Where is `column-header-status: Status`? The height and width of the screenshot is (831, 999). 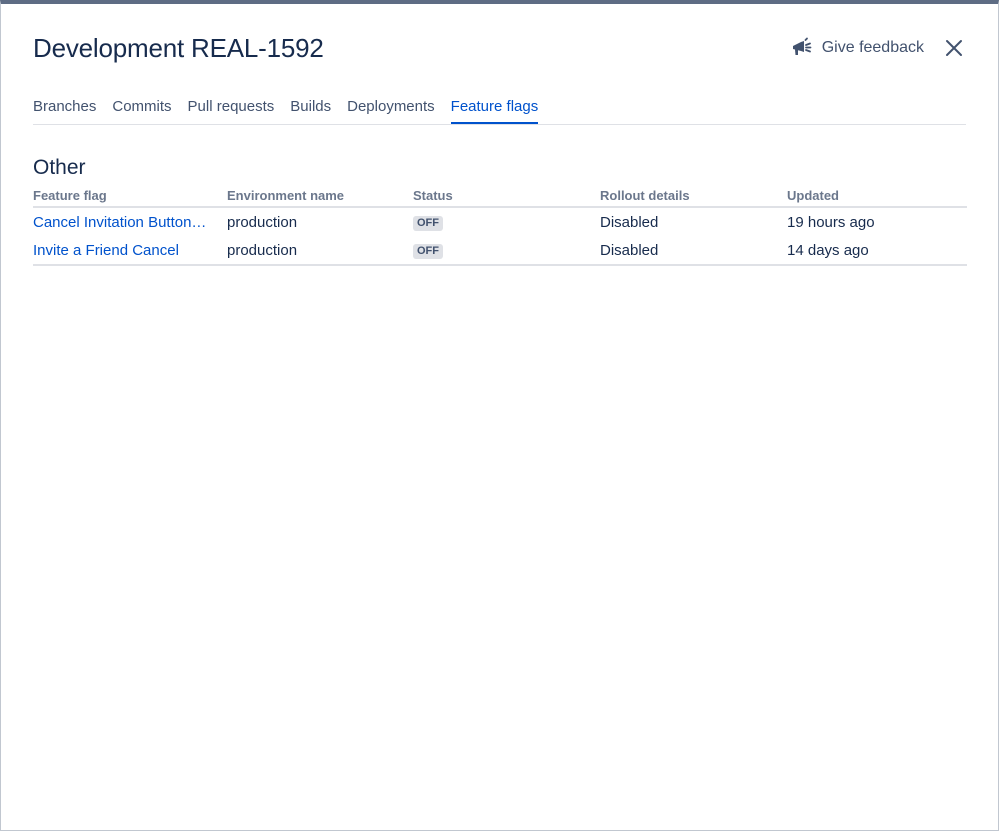
column-header-status: Status is located at coordinates (506, 196).